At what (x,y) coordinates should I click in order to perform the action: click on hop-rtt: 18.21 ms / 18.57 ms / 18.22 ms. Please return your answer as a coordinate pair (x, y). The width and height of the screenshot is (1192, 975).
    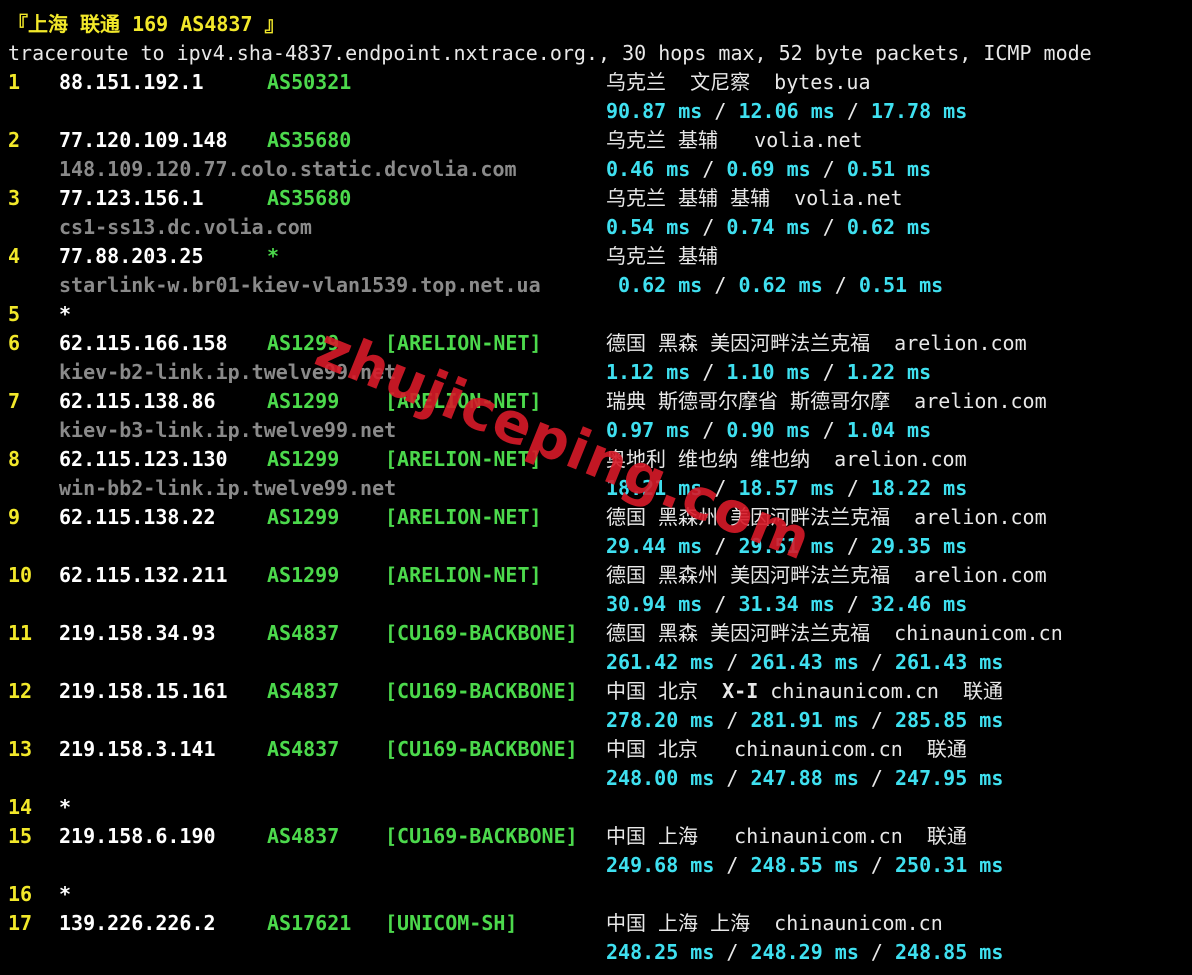
    Looking at the image, I should click on (786, 488).